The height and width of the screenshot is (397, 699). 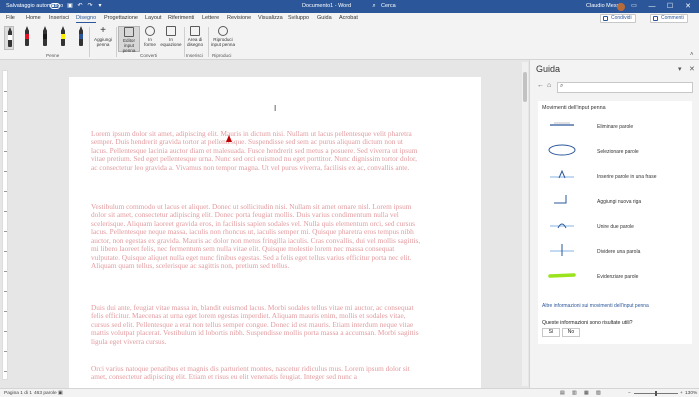 What do you see at coordinates (615, 227) in the screenshot?
I see `list-item: Unire due parole` at bounding box center [615, 227].